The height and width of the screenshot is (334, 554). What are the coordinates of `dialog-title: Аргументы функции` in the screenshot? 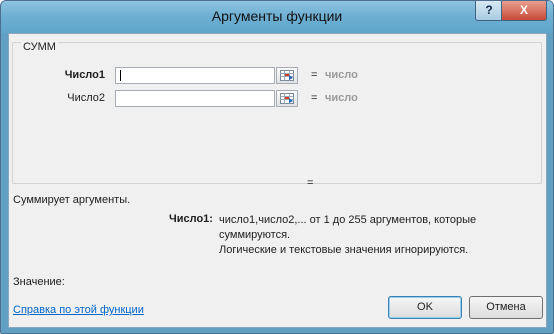 It's located at (277, 16).